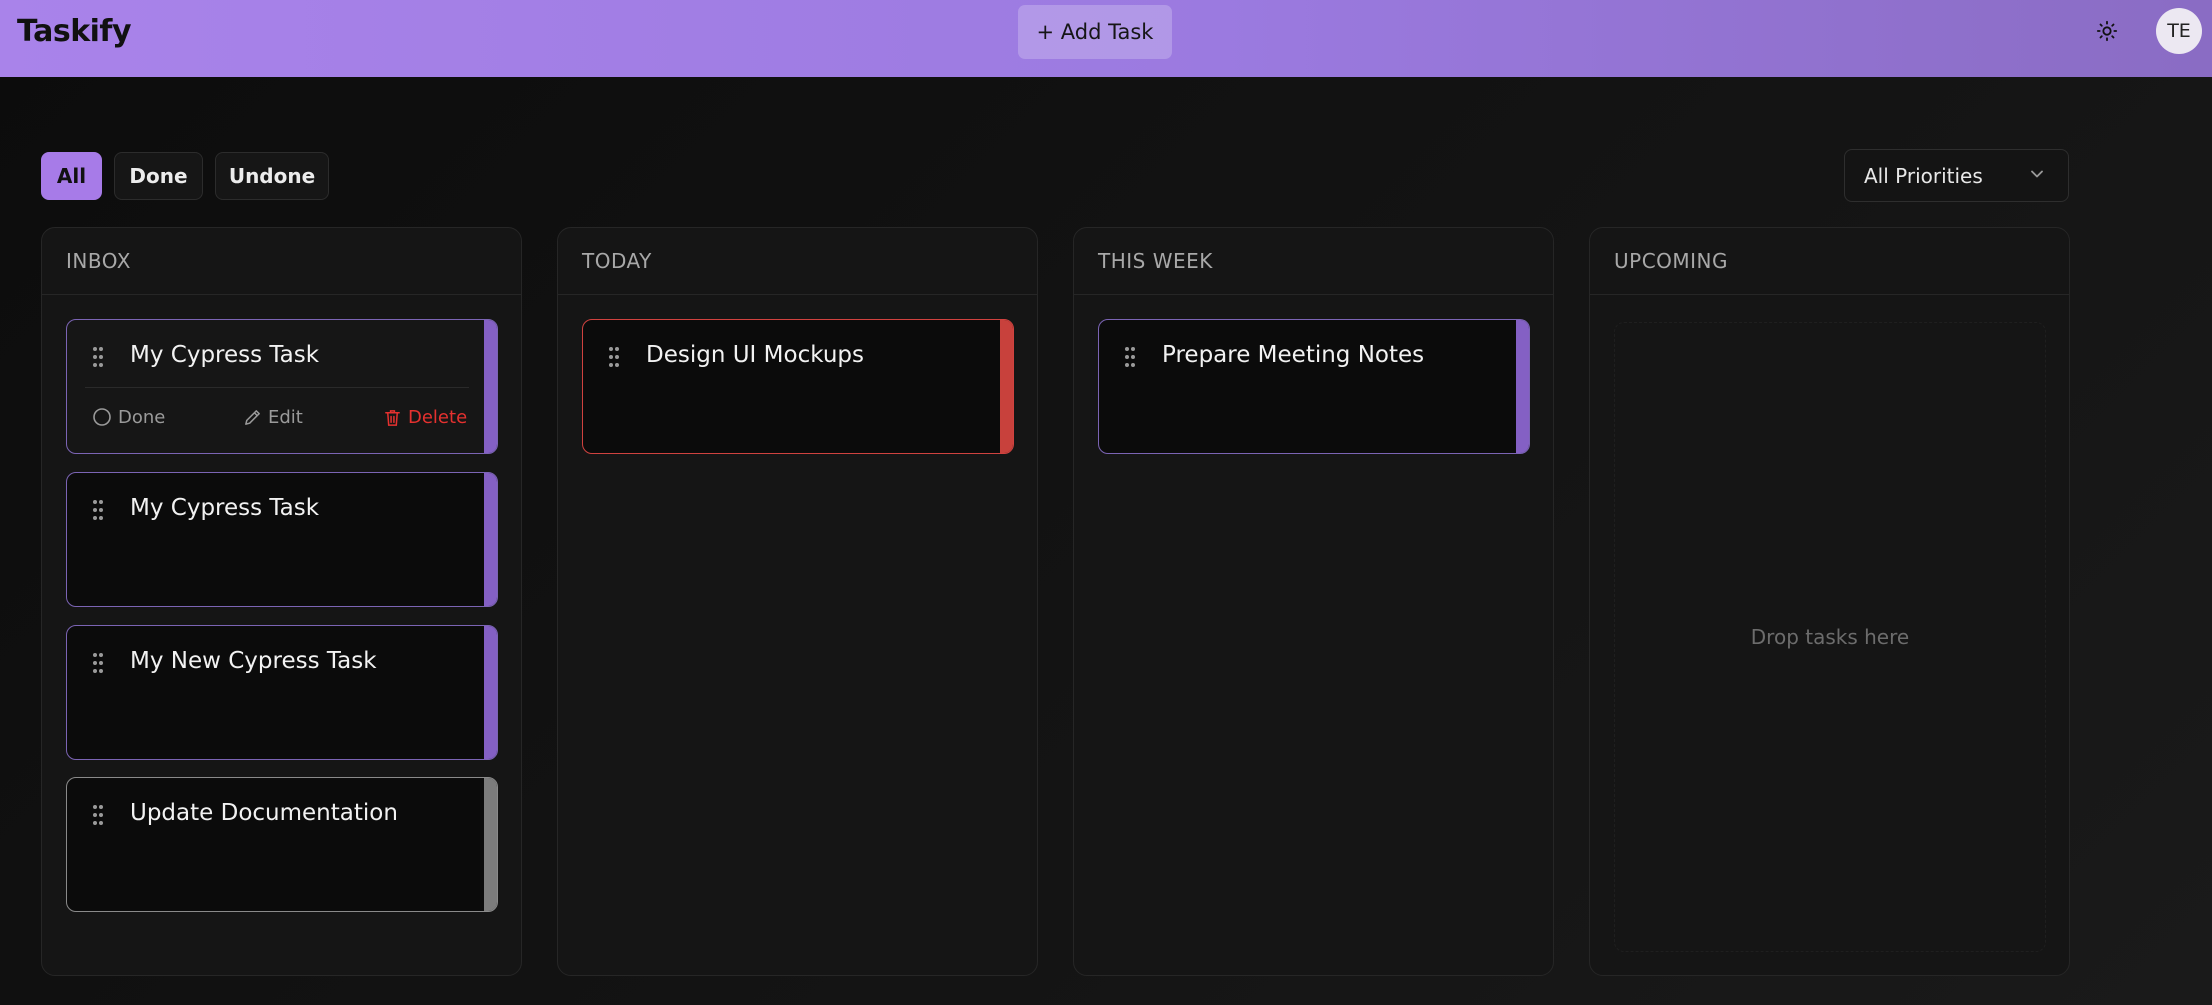 This screenshot has width=2212, height=1005. I want to click on mark-done-button: Done, so click(128, 417).